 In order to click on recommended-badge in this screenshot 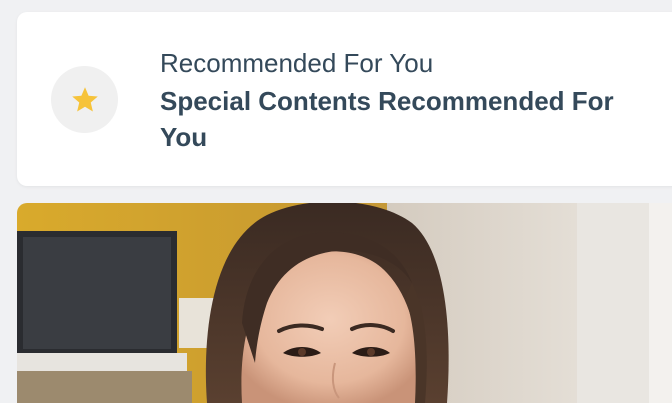, I will do `click(84, 99)`.